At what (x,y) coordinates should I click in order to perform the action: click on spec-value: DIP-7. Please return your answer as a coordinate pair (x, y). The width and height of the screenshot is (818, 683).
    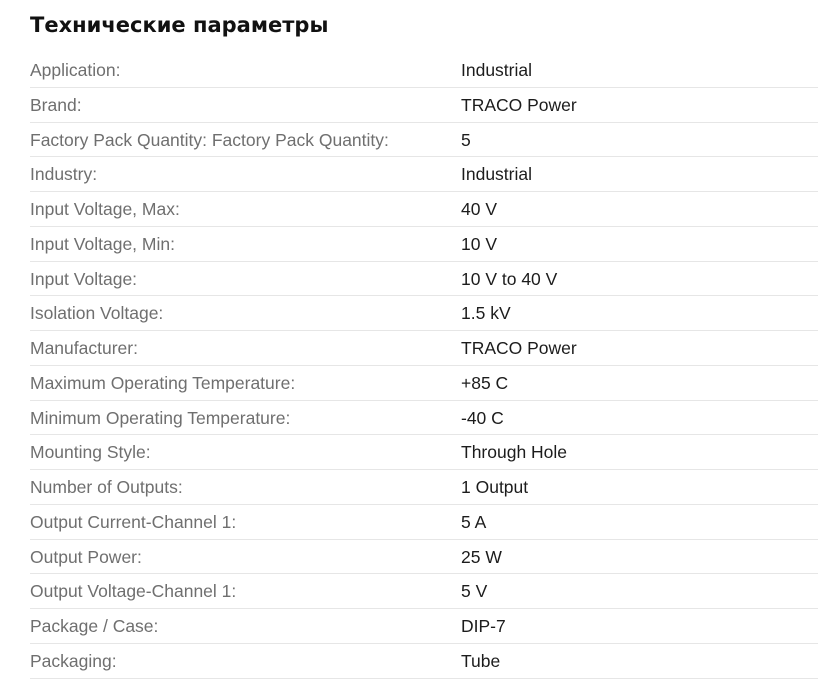
    Looking at the image, I should click on (483, 626).